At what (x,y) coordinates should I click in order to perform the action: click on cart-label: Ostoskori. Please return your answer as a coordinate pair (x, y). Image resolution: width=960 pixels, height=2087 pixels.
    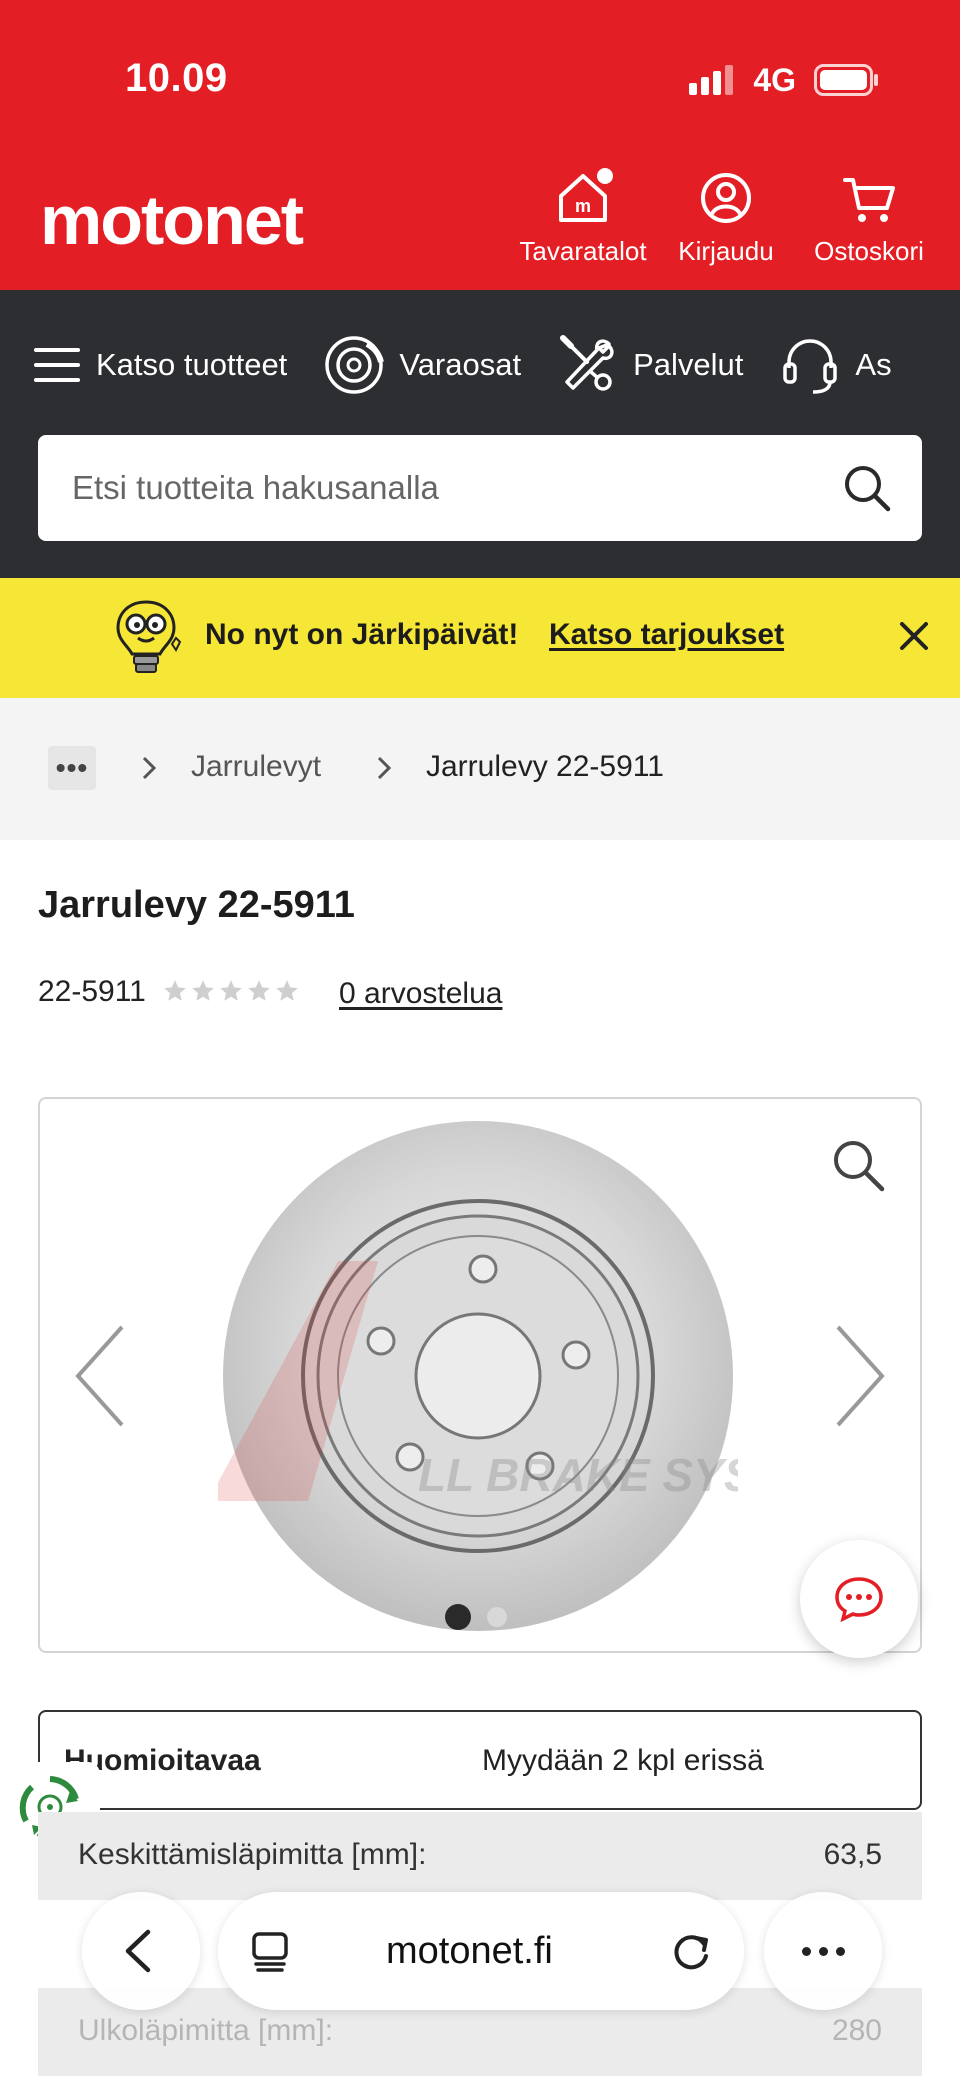
    Looking at the image, I should click on (869, 251).